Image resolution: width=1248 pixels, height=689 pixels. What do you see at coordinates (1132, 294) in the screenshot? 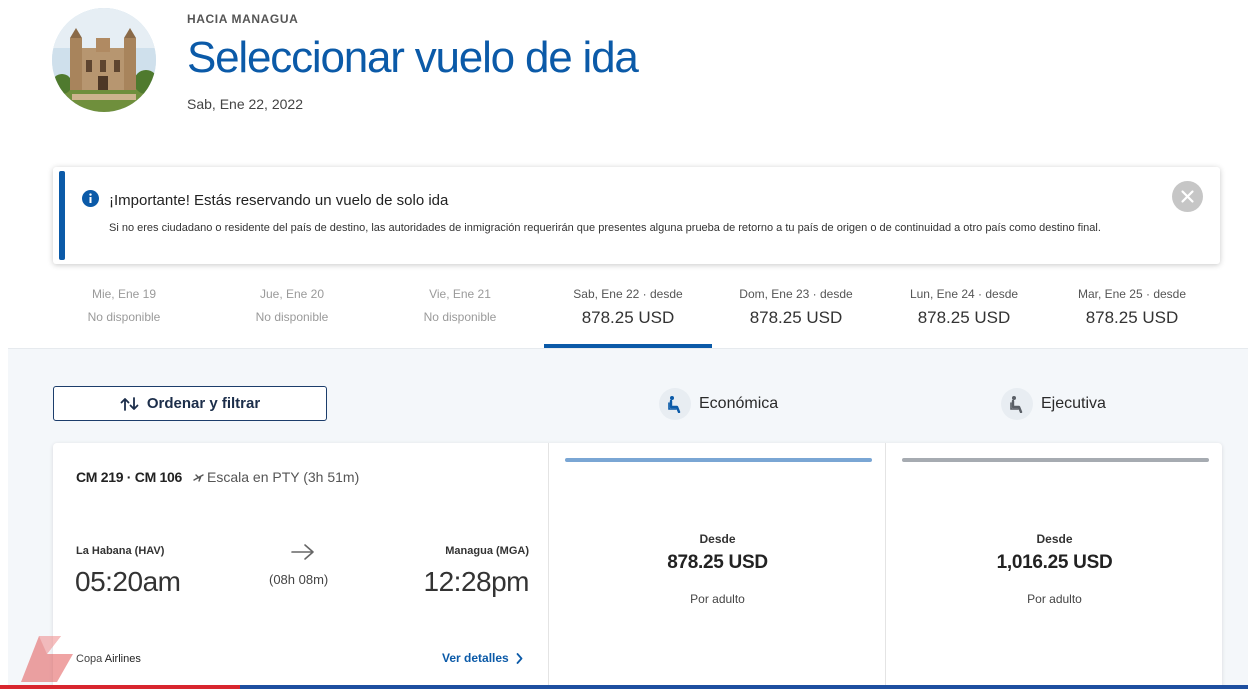
I see `date-tab-label: Mar, Ene 25 · desde` at bounding box center [1132, 294].